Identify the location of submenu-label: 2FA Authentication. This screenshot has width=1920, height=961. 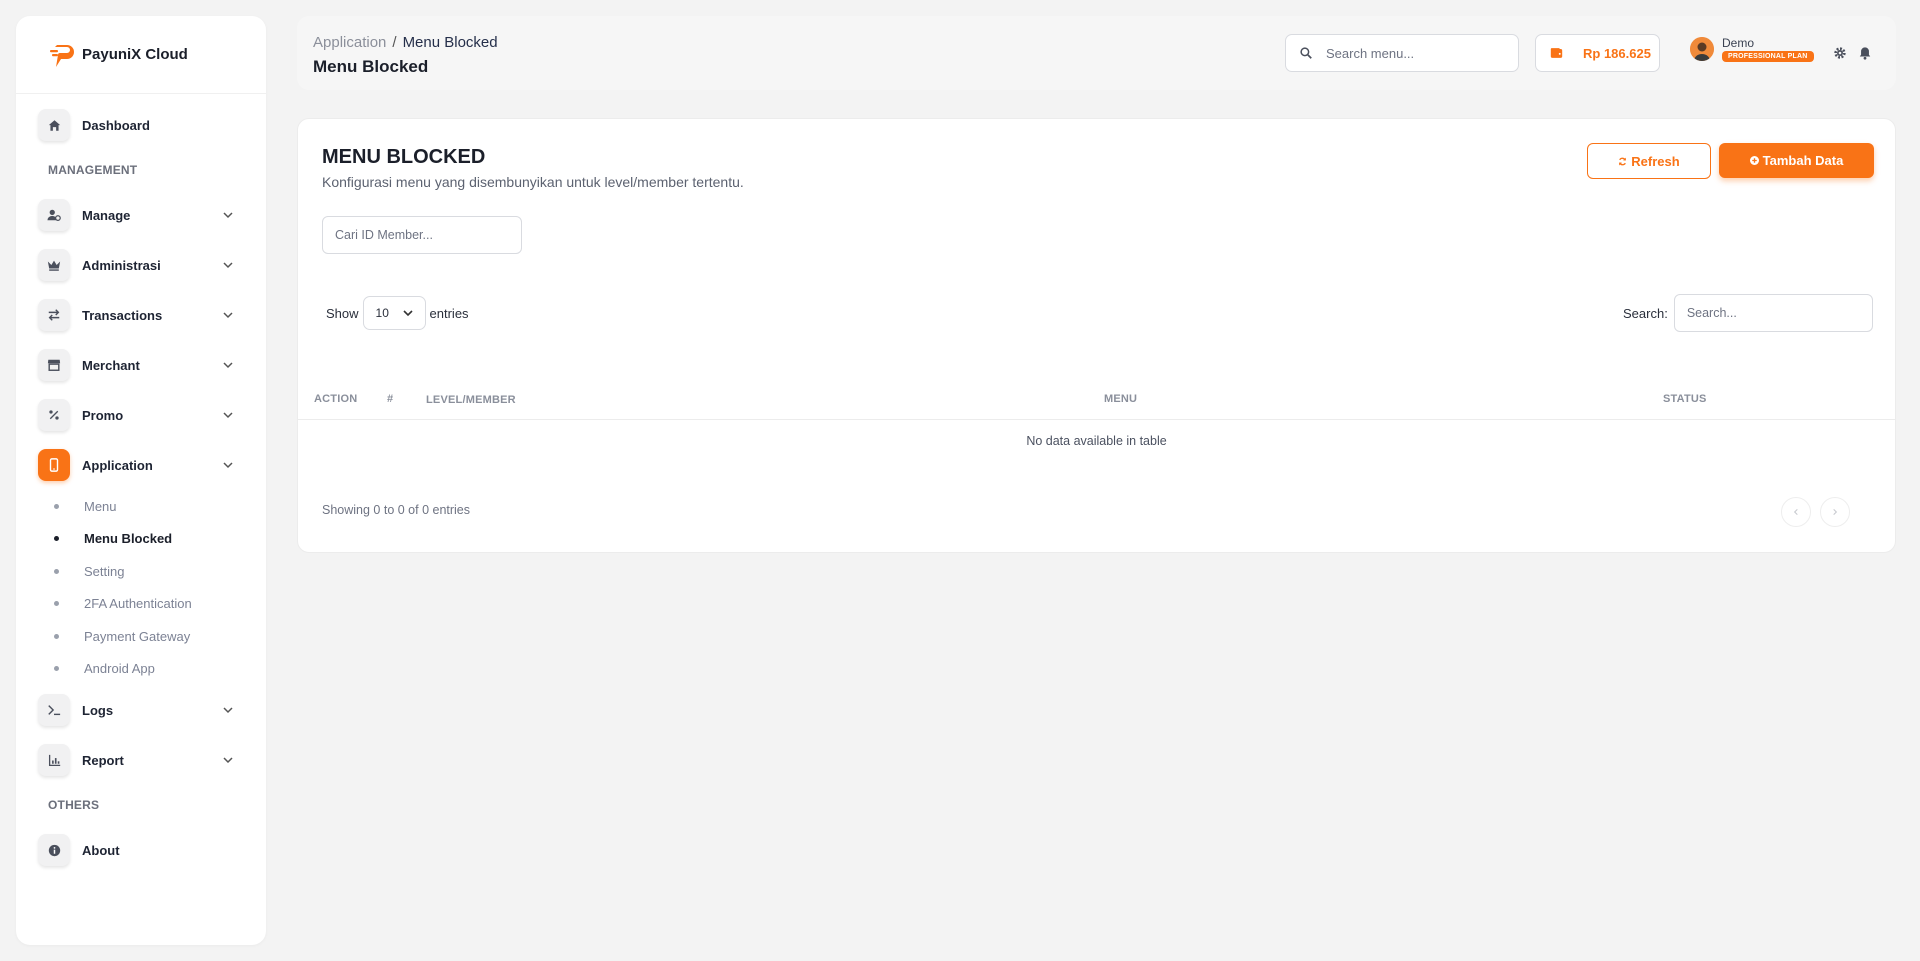
(138, 604).